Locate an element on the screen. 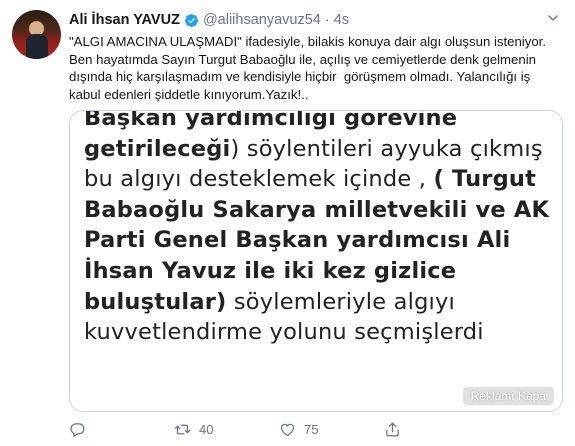  author-name: Ali İhsan YAVUZ is located at coordinates (124, 20).